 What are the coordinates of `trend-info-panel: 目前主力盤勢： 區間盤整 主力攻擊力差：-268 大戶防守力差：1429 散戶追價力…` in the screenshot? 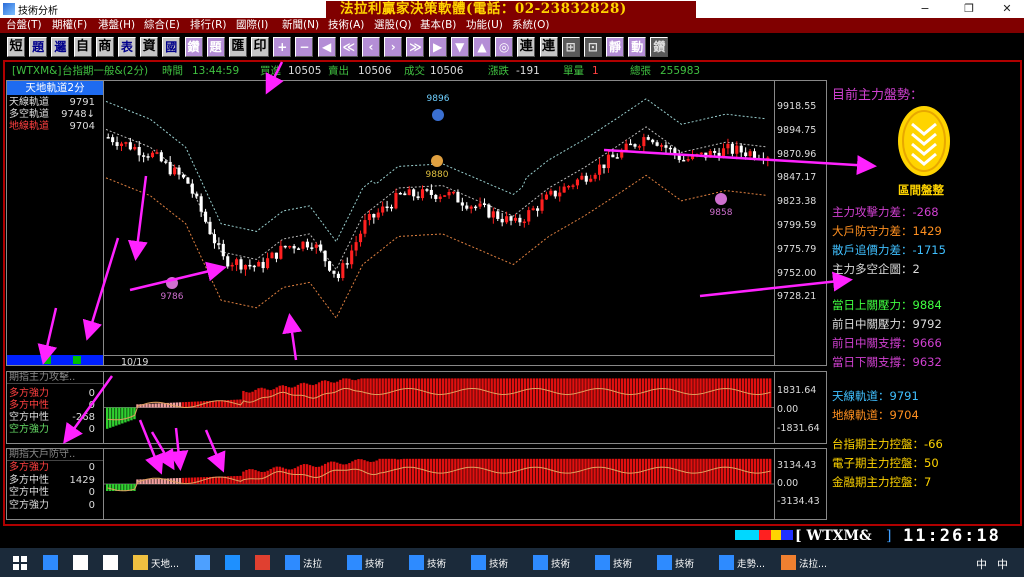 It's located at (923, 302).